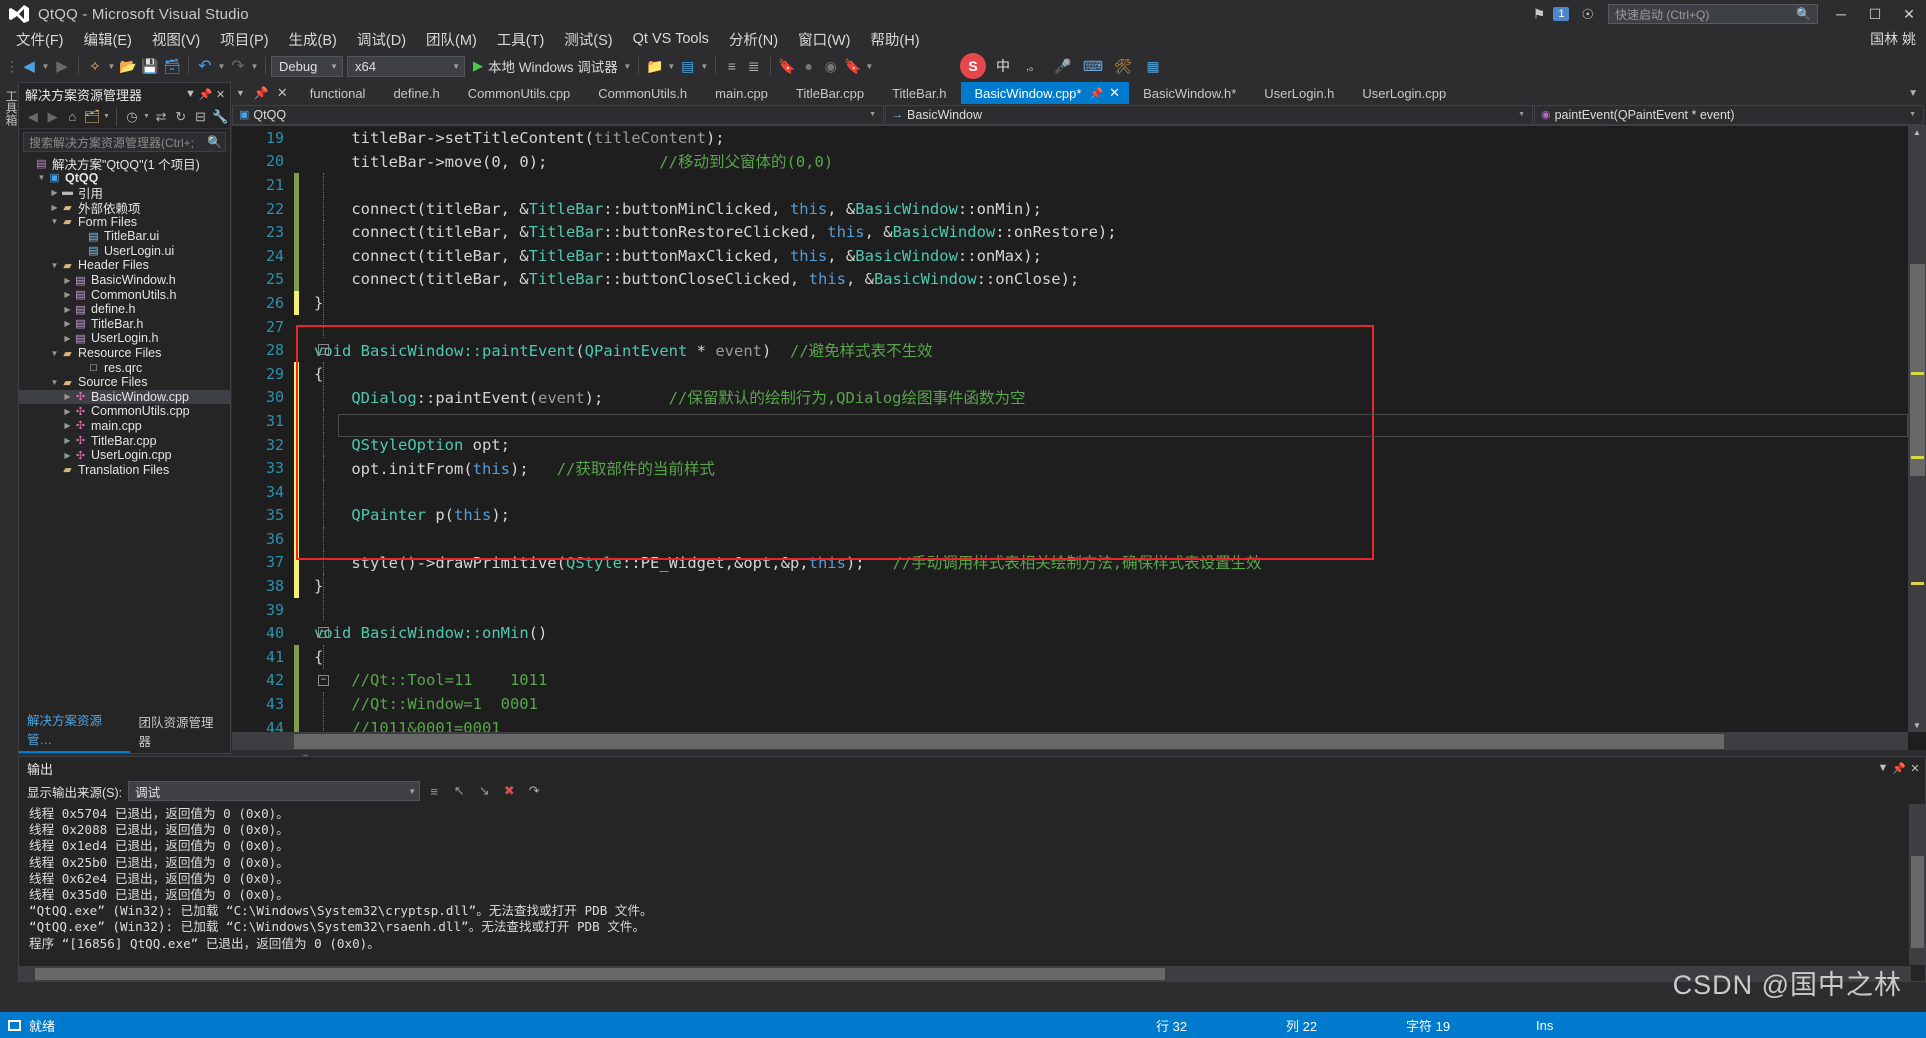 Image resolution: width=1926 pixels, height=1038 pixels. I want to click on new-item-dropdown-icon: ▼, so click(111, 66).